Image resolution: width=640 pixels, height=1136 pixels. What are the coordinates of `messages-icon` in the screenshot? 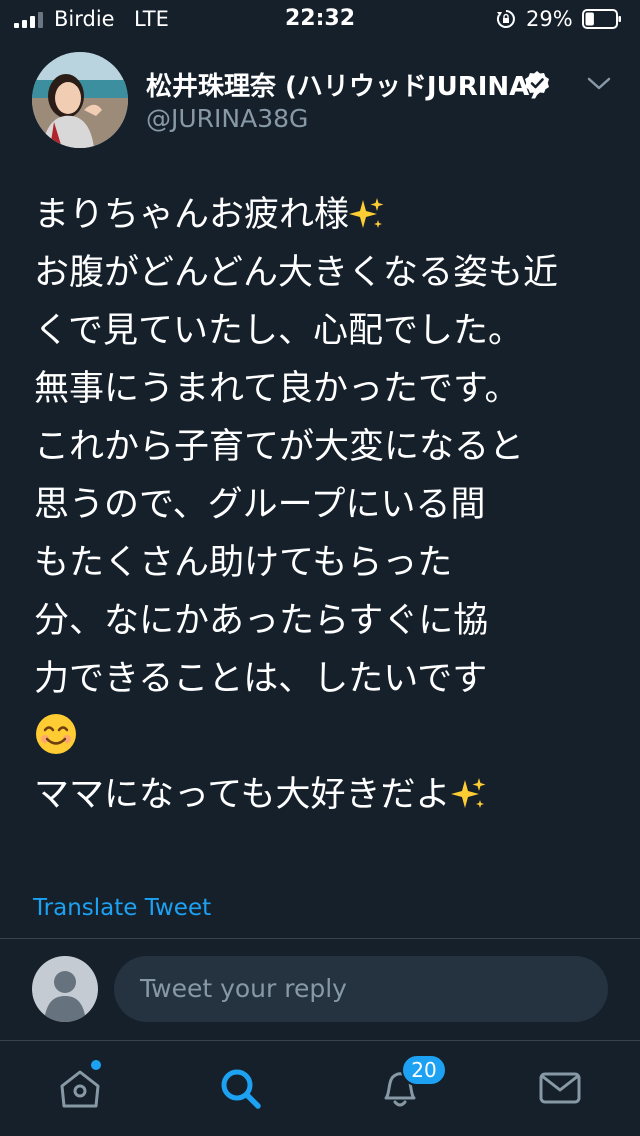 It's located at (560, 1088).